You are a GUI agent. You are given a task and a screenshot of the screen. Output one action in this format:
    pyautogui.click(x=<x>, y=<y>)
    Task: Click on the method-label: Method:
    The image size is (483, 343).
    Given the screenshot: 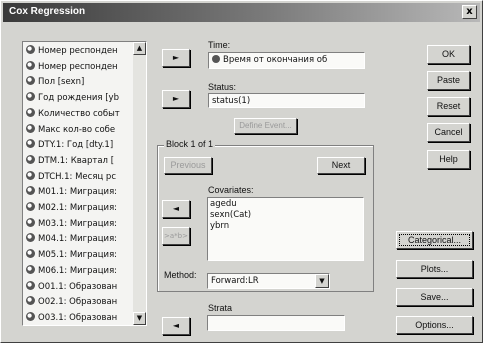 What is the action you would take?
    pyautogui.click(x=180, y=275)
    